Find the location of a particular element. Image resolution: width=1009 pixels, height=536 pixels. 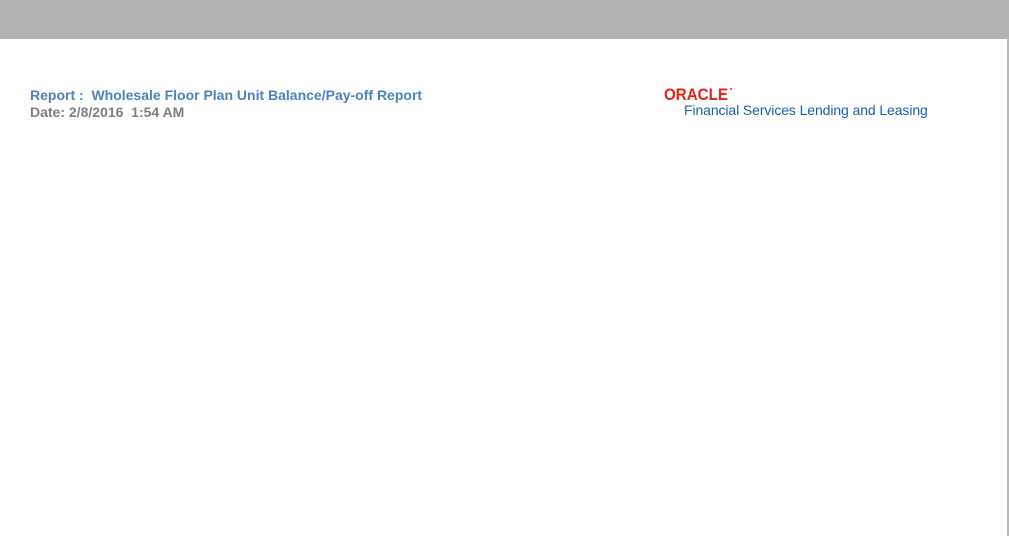

oracle-logo-text: ORACLE is located at coordinates (696, 94).